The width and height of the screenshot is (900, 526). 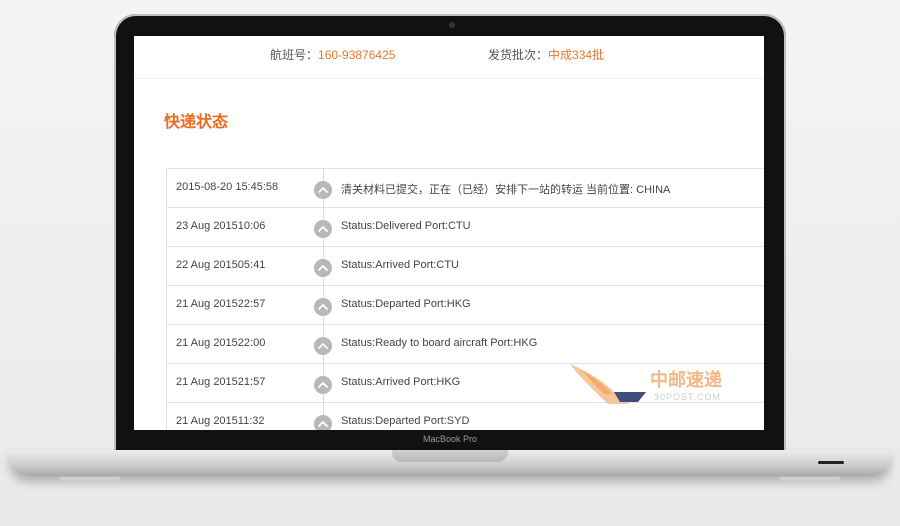 I want to click on device-label: MacBook Pro, so click(x=450, y=439).